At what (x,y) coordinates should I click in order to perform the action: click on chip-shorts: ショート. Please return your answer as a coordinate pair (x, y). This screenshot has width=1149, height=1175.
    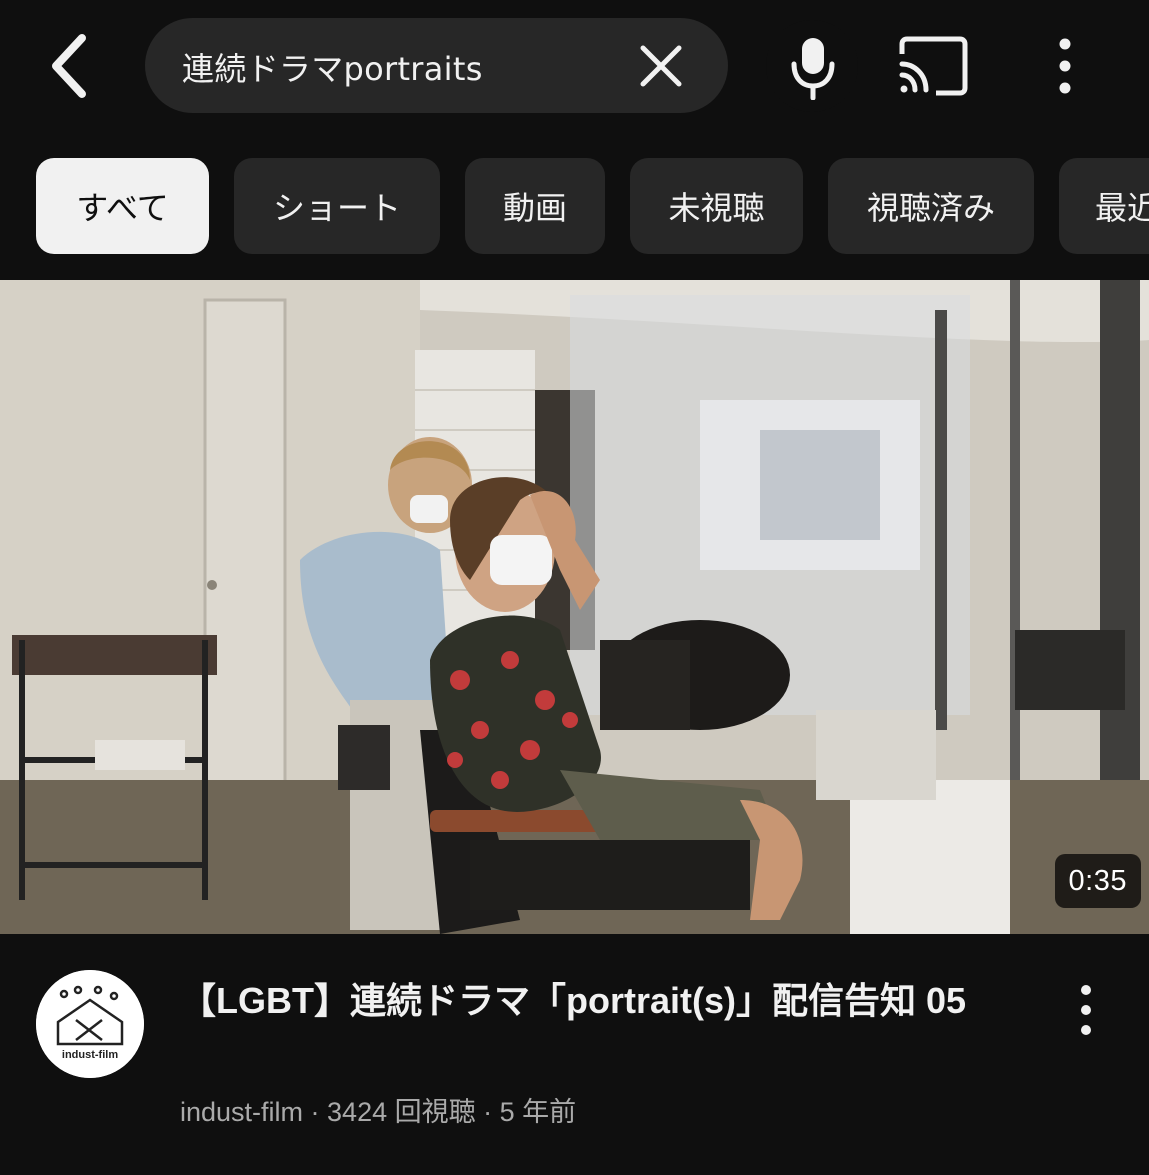
    Looking at the image, I should click on (337, 206).